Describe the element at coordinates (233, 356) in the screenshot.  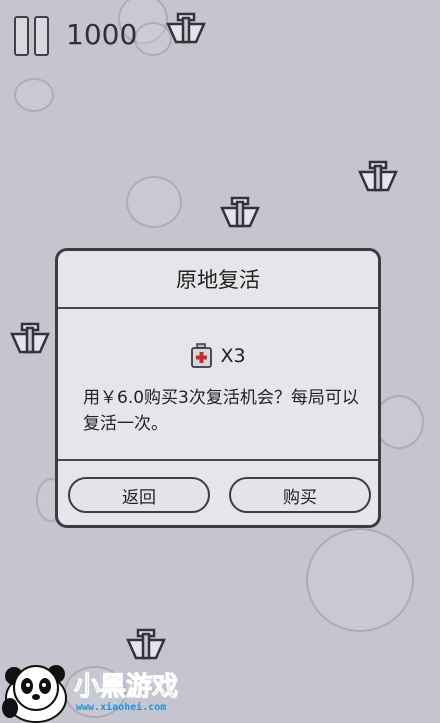
I see `item-count: X3` at that location.